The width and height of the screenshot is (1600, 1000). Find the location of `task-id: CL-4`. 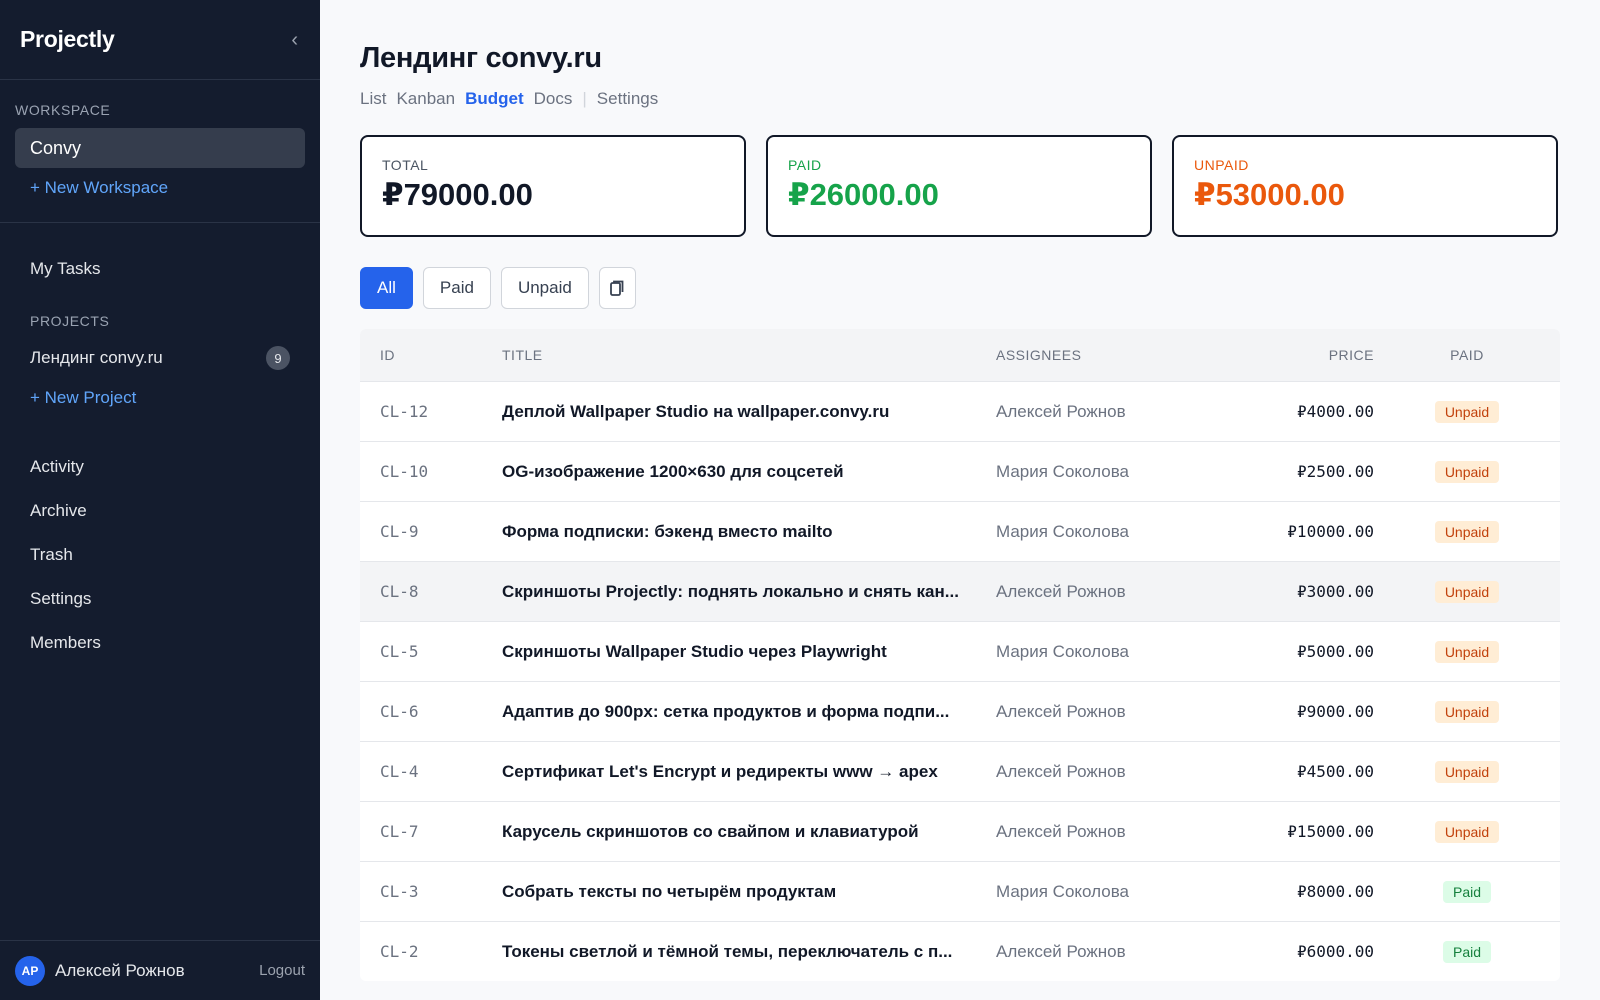

task-id: CL-4 is located at coordinates (399, 771).